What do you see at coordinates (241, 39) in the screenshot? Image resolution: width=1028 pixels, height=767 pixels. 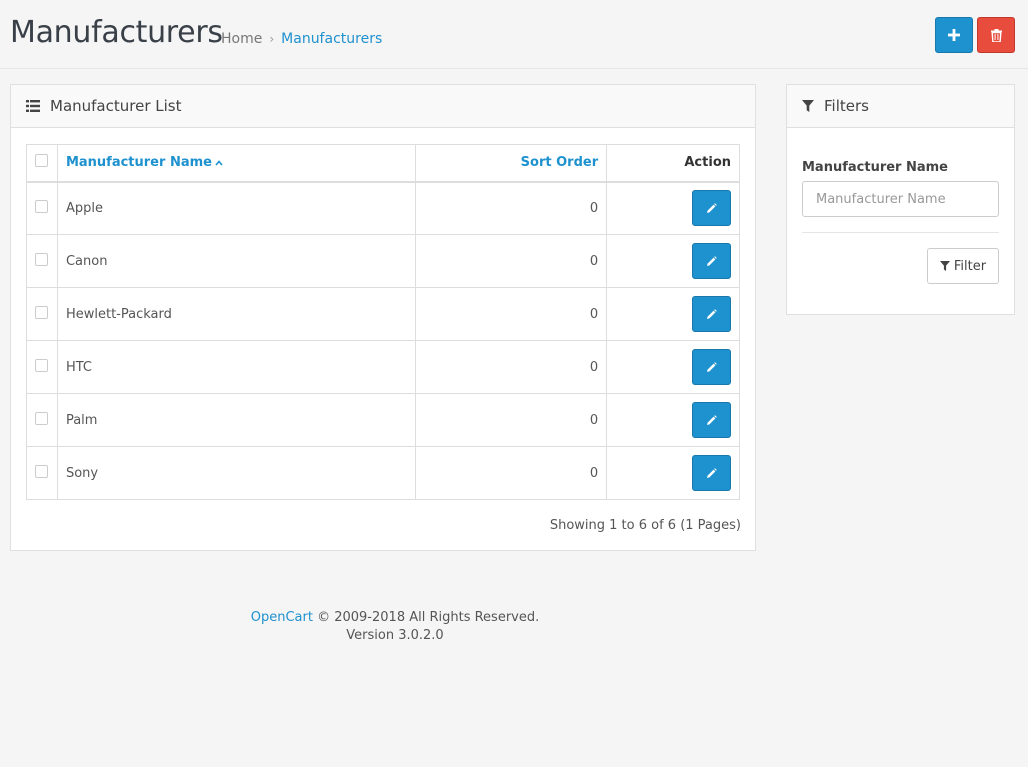 I see `breadcrumb-home: Home` at bounding box center [241, 39].